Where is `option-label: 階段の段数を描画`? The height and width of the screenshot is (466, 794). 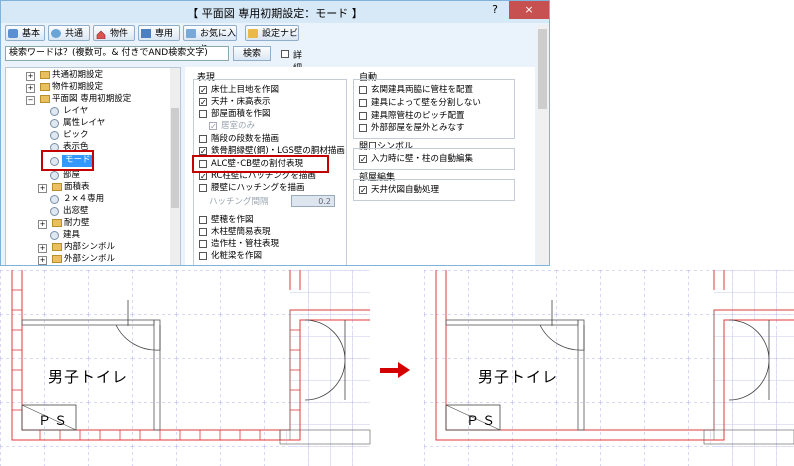
option-label: 階段の段数を描画 is located at coordinates (245, 139).